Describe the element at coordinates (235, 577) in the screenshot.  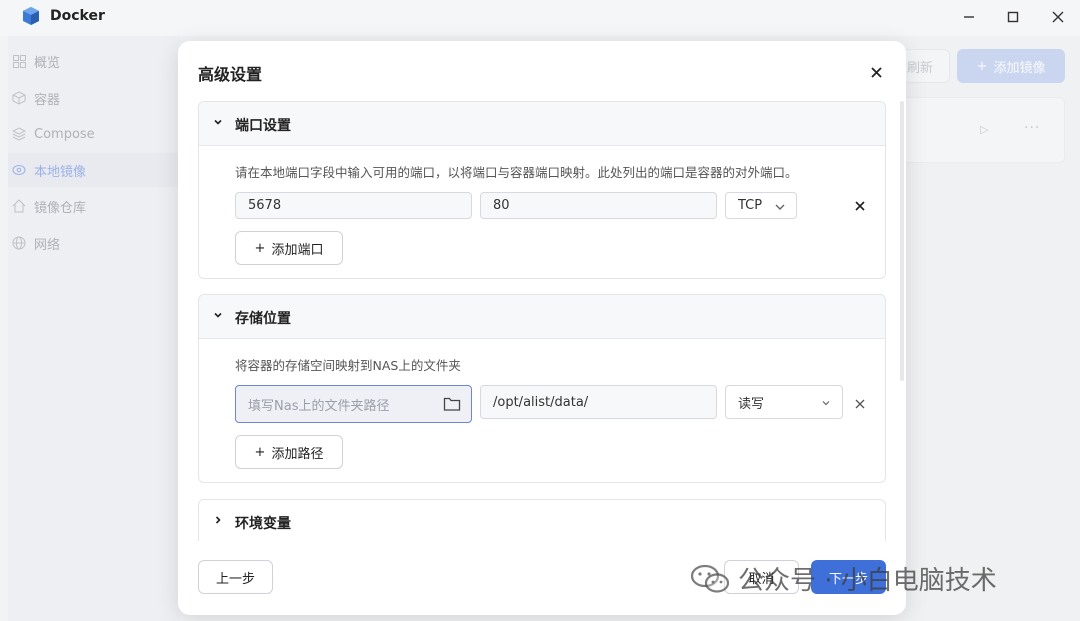
I see `previous-step-button: 上一步` at that location.